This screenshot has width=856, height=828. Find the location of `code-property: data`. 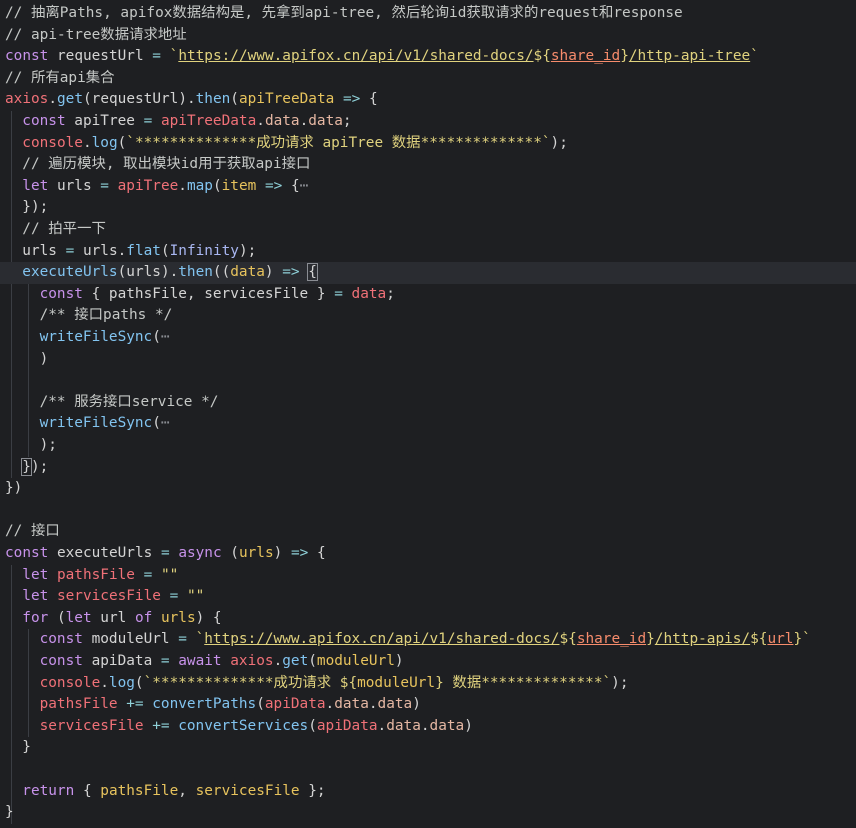

code-property: data is located at coordinates (351, 704).